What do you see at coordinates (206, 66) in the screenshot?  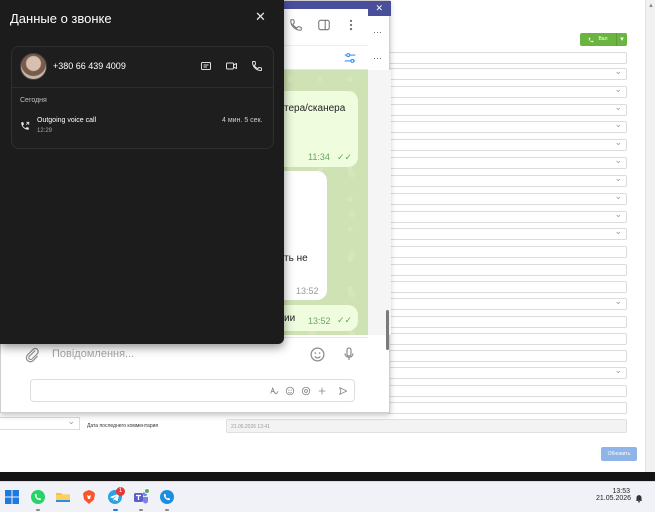 I see `message-icon` at bounding box center [206, 66].